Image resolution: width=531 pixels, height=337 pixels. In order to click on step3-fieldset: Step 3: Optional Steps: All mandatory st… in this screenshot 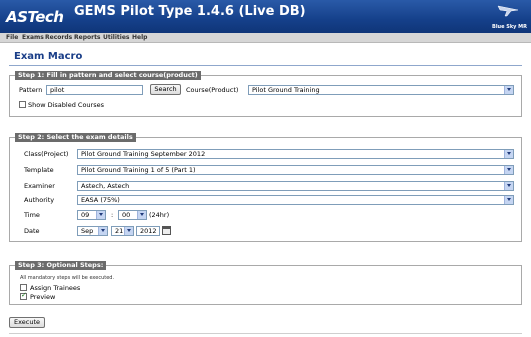, I will do `click(265, 283)`.